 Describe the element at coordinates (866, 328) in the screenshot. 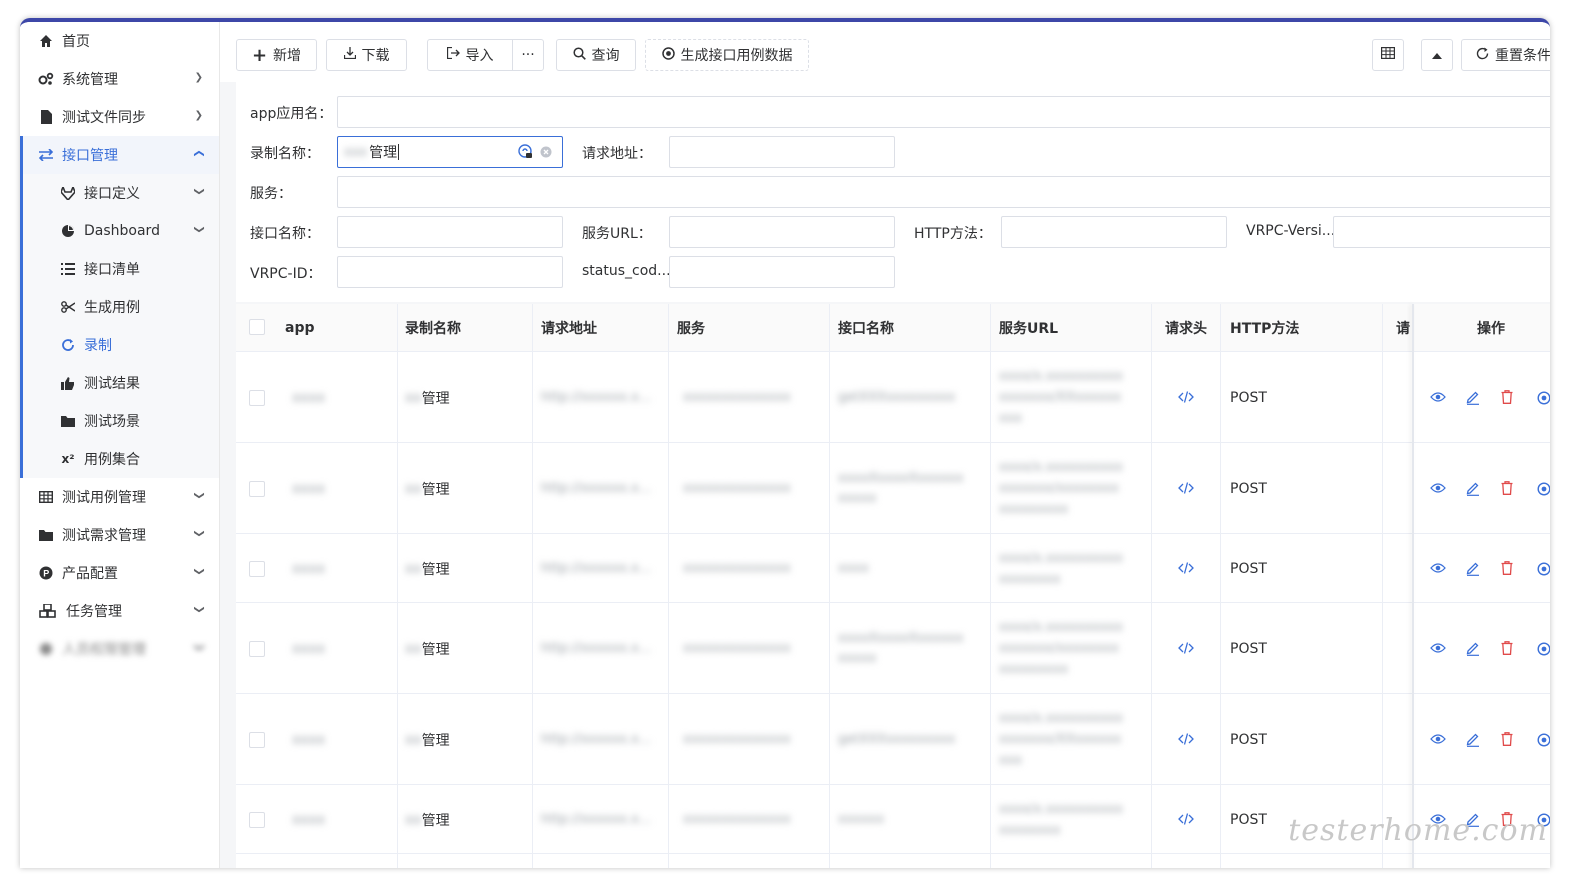

I see `col-header-interface-name: 接口名称` at that location.